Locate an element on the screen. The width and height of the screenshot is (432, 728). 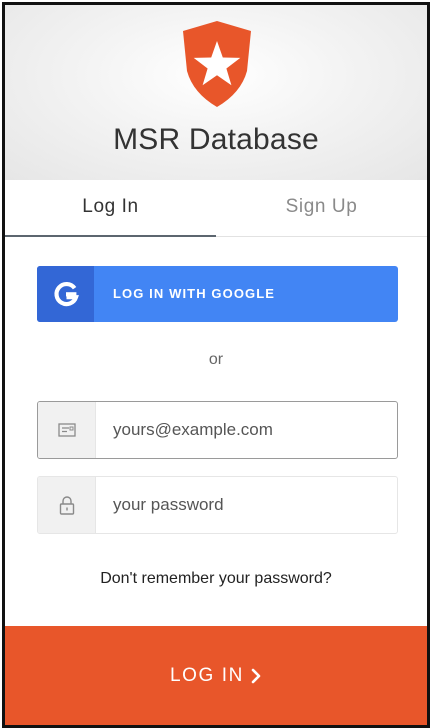
password-icon-box is located at coordinates (67, 505).